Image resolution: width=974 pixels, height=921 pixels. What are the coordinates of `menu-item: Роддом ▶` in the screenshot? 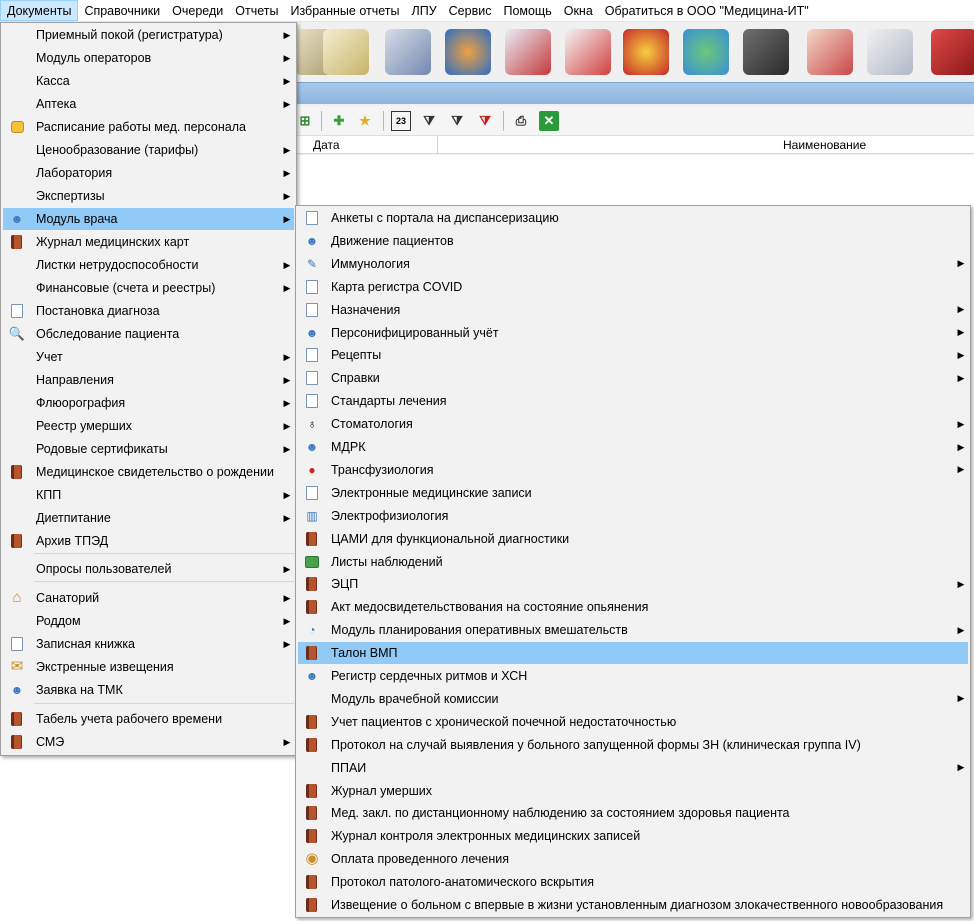 It's located at (148, 621).